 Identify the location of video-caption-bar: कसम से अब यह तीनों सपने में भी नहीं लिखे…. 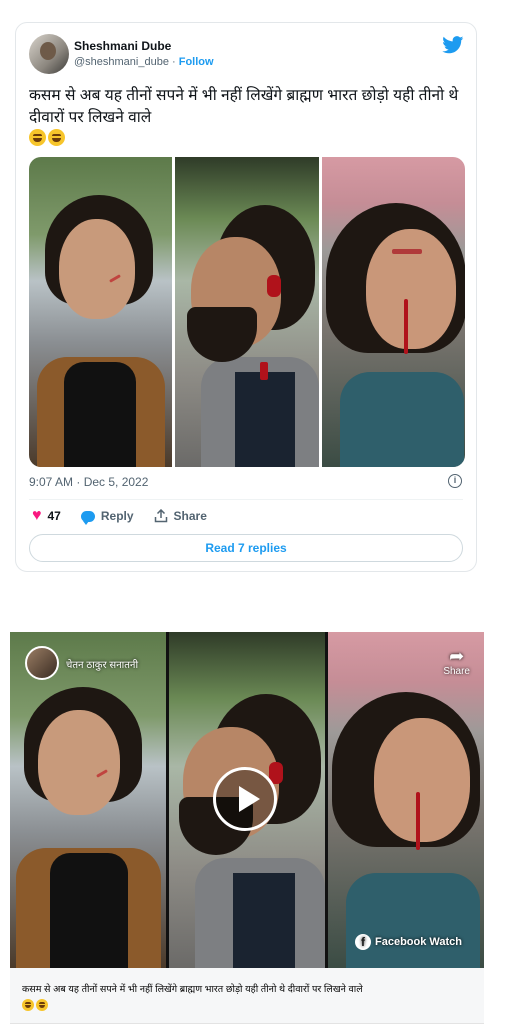
(247, 996).